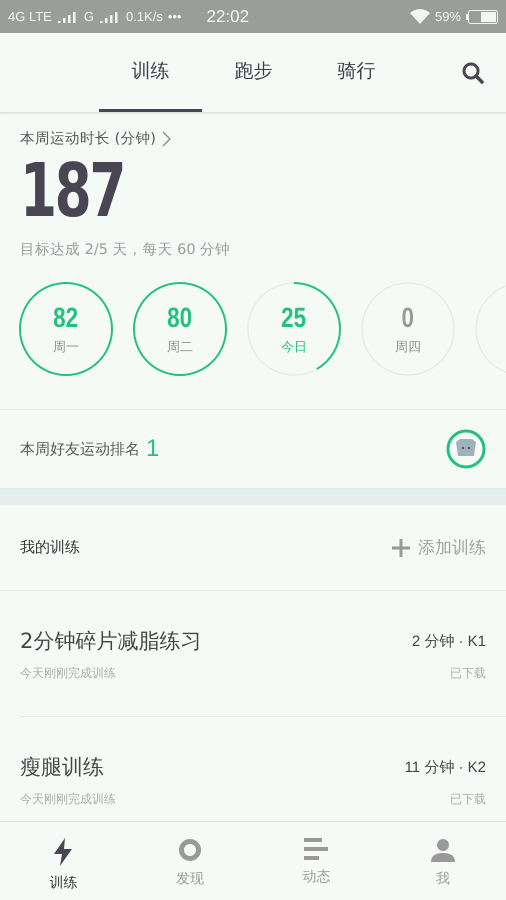 The image size is (506, 900). I want to click on network-type: G, so click(89, 16).